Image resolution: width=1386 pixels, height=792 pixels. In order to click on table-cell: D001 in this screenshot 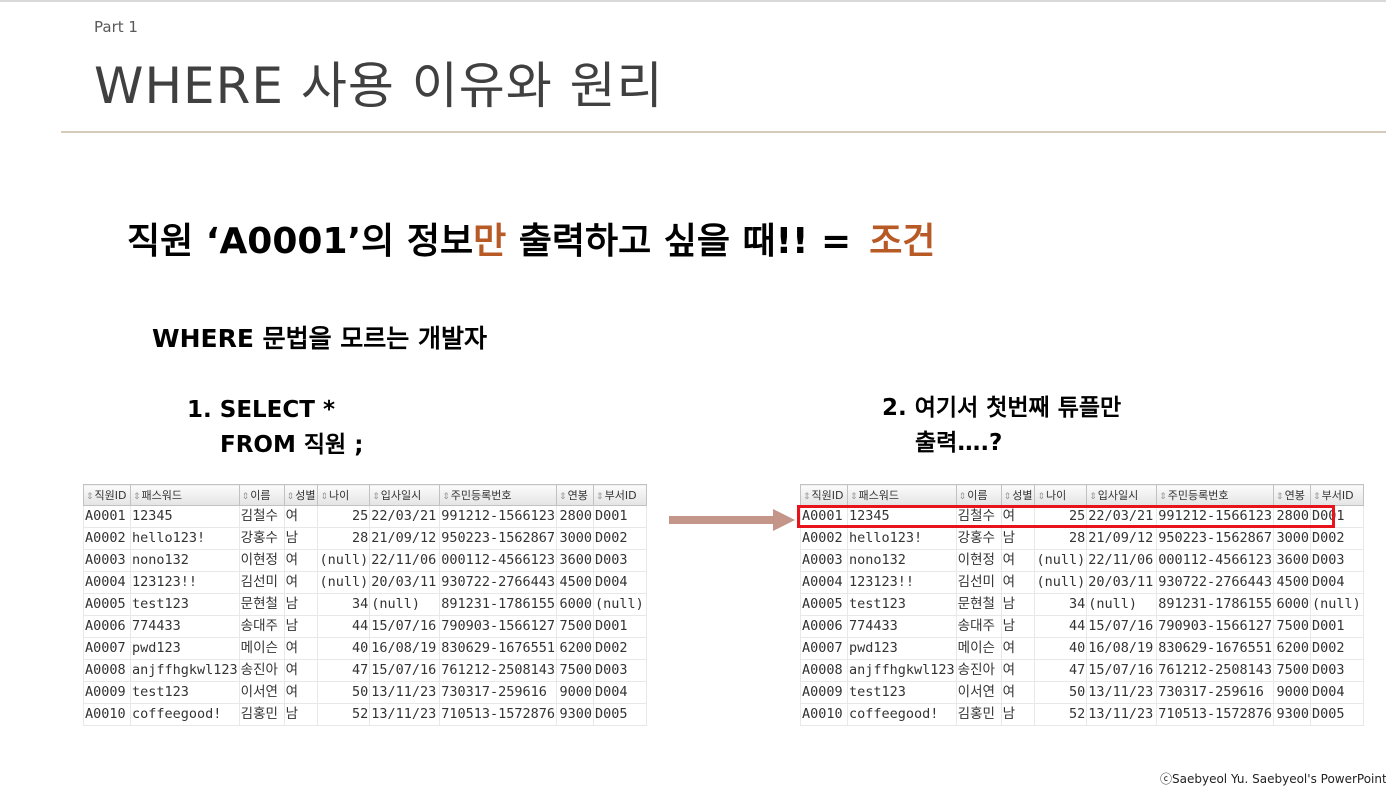, I will do `click(620, 626)`.